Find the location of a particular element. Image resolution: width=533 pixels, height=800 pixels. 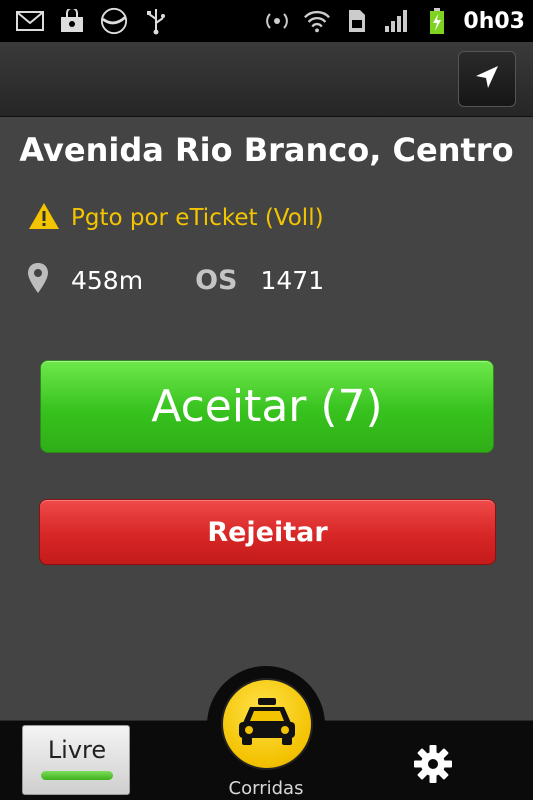

corridas-label: Corridas is located at coordinates (266, 788).